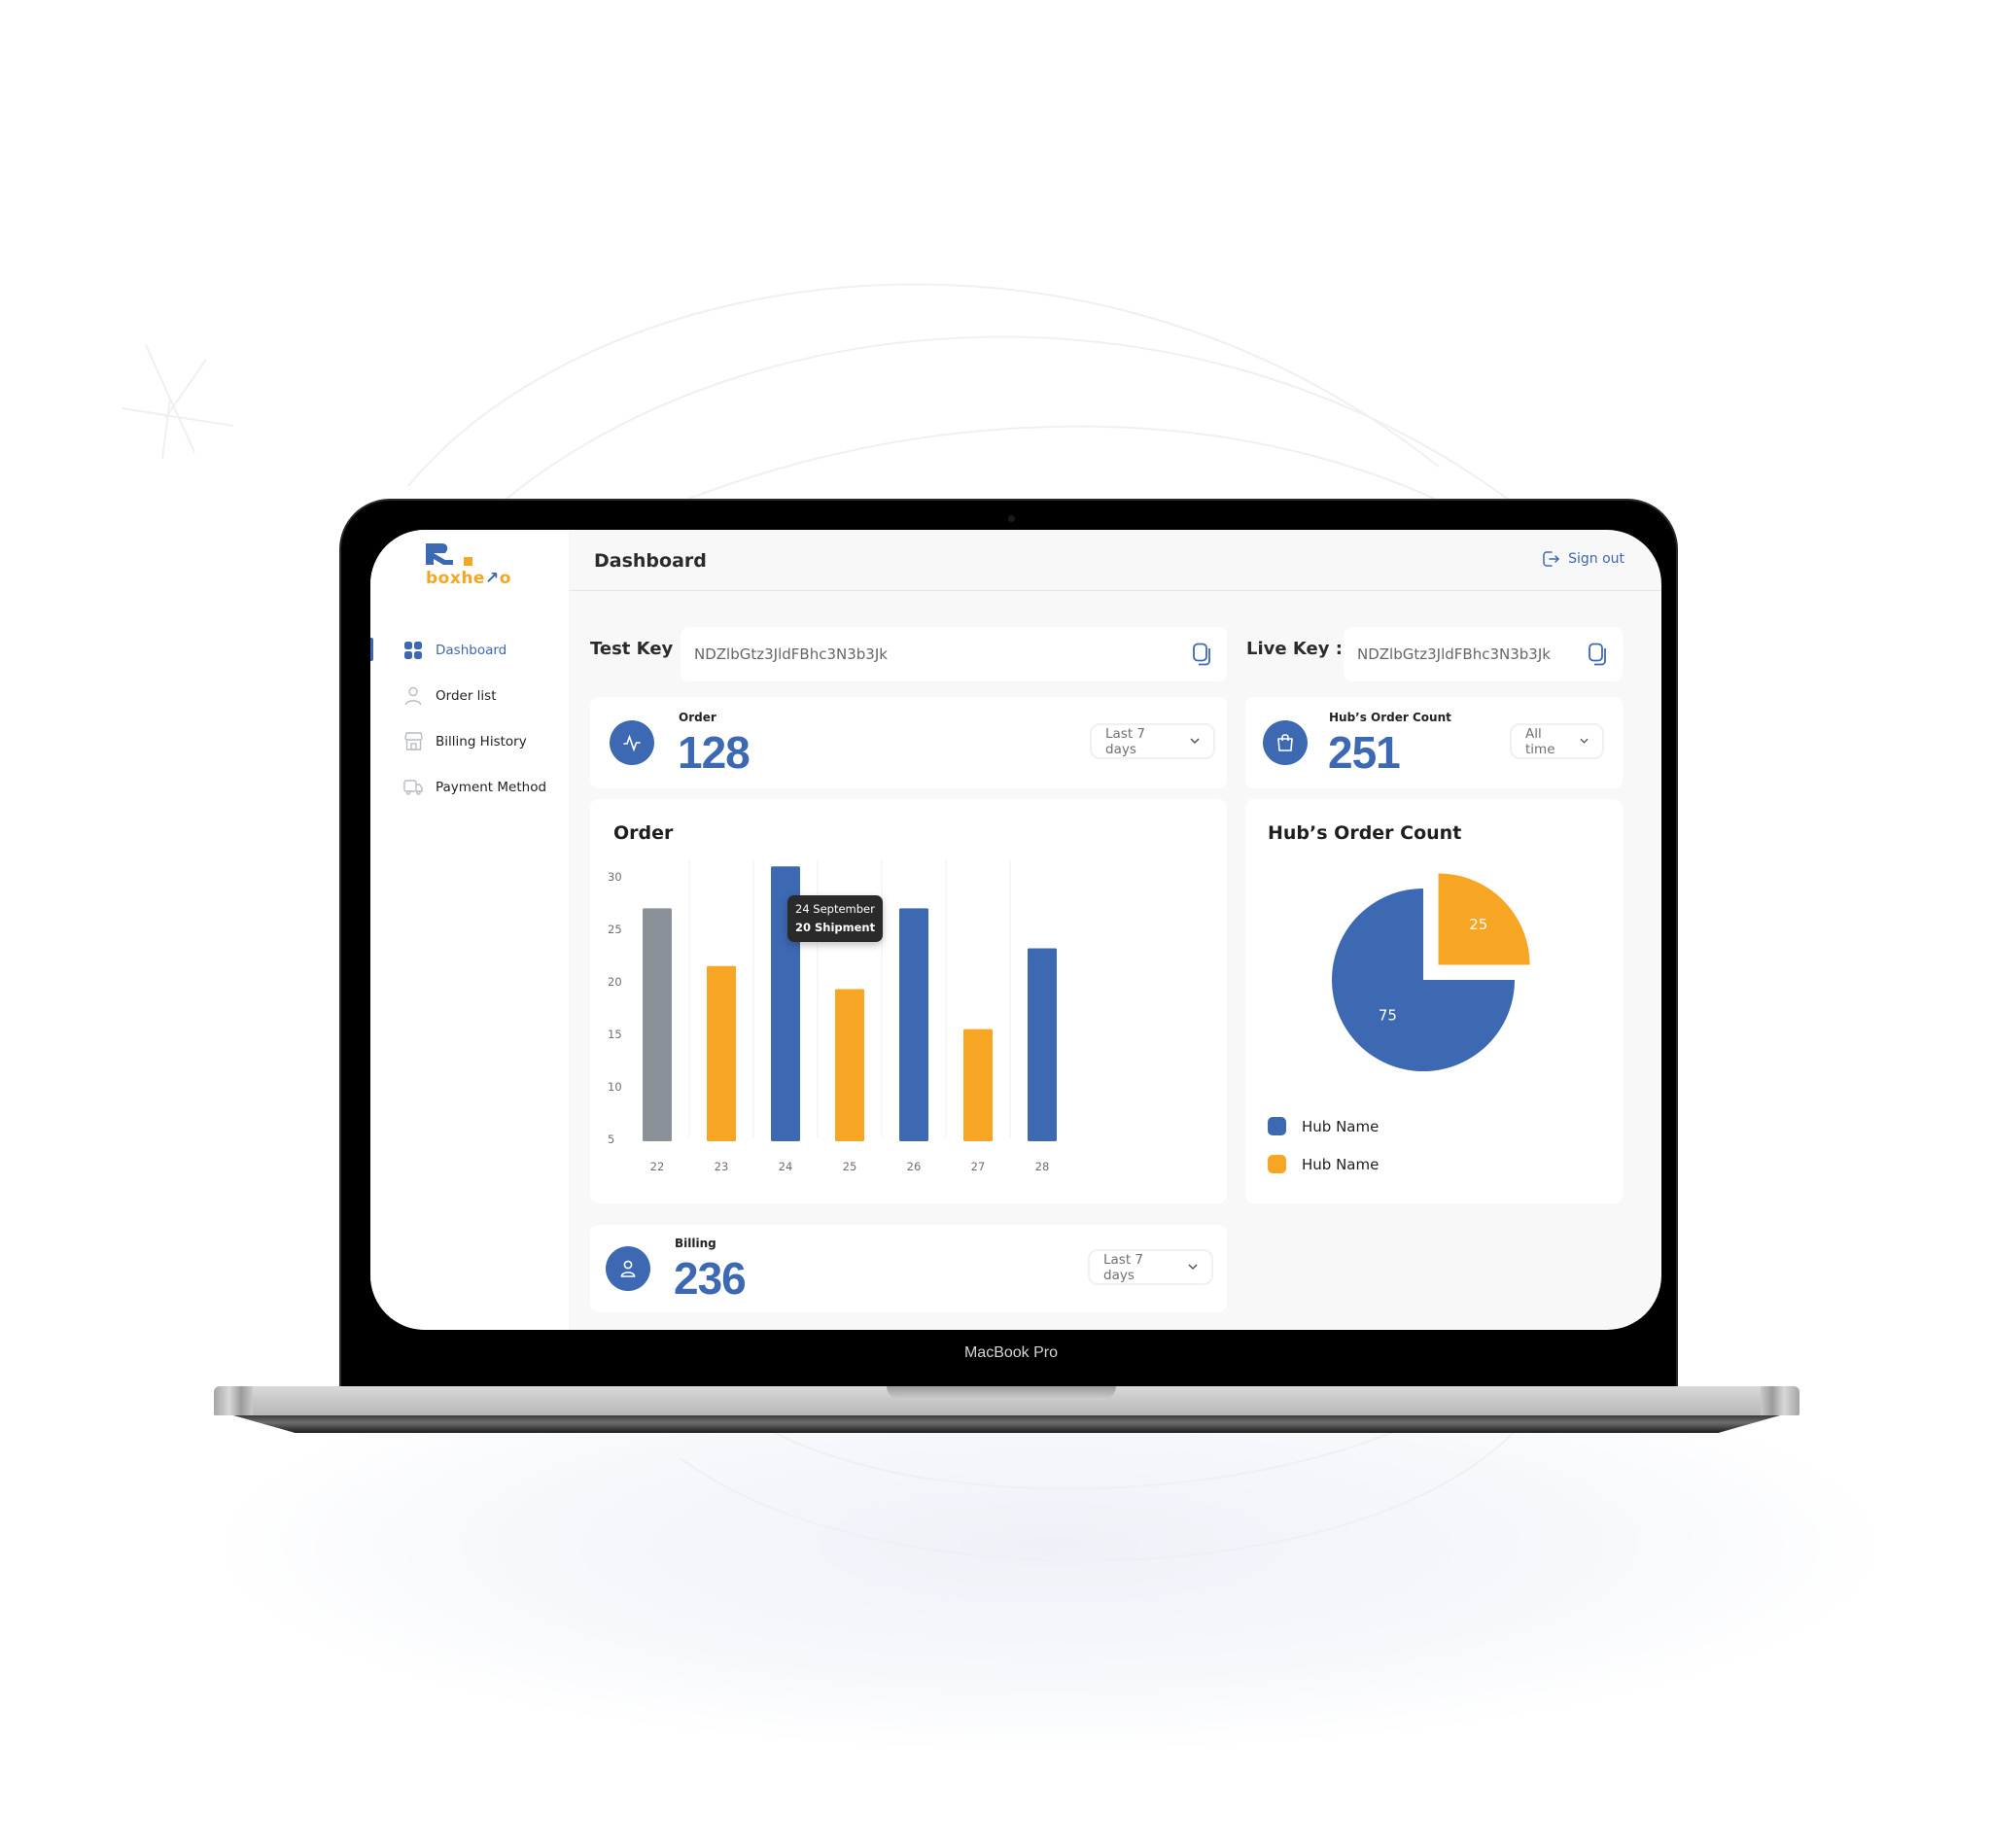  What do you see at coordinates (850, 1166) in the screenshot?
I see `x-tick-label: 25` at bounding box center [850, 1166].